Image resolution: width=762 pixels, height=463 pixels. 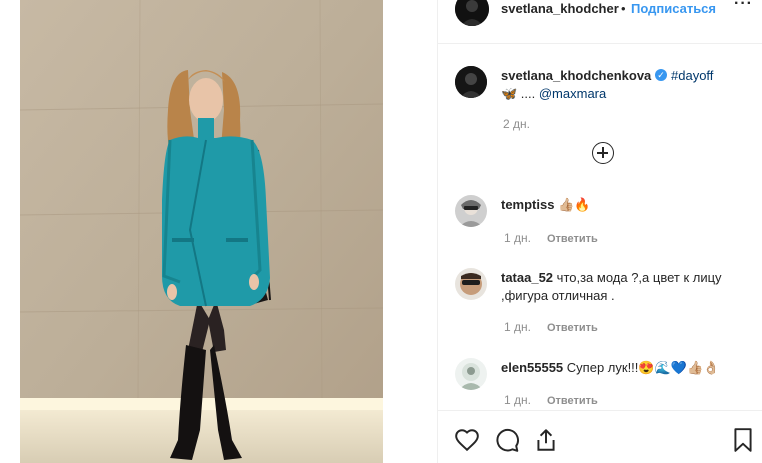 I want to click on bookmark-icon, so click(x=743, y=440).